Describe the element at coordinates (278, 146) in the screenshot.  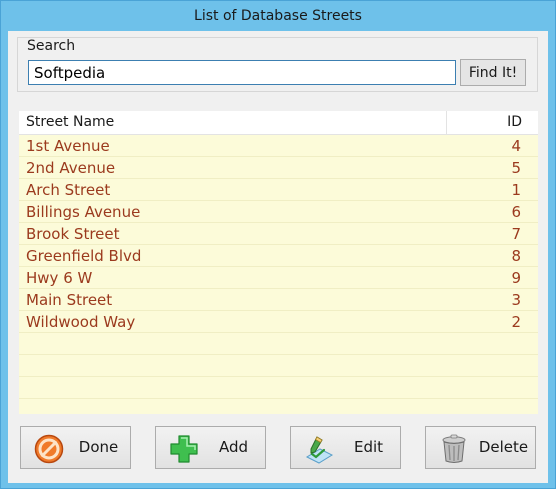
I see `list-item: 1st Avenue 4` at that location.